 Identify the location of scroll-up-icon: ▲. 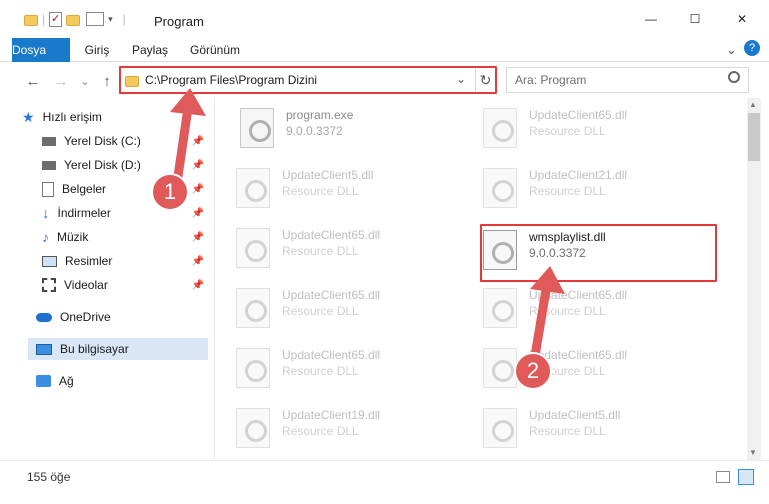
(753, 104).